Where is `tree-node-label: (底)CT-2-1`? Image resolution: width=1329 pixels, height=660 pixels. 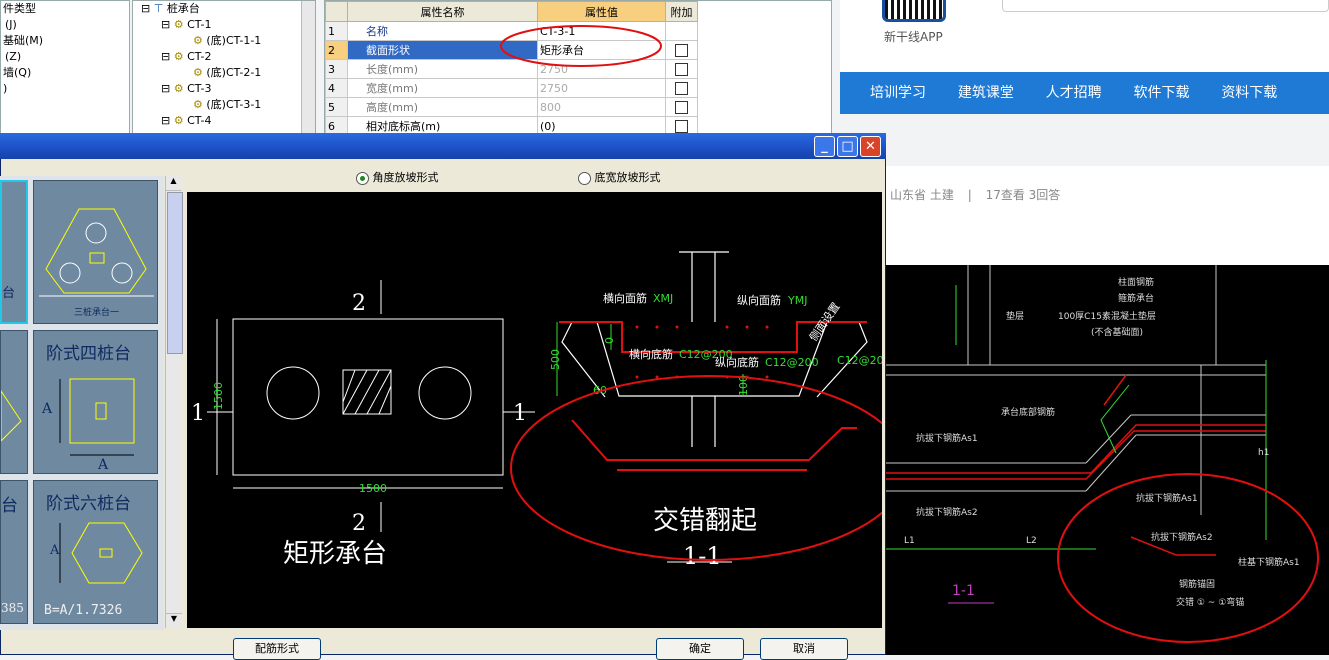 tree-node-label: (底)CT-2-1 is located at coordinates (234, 72).